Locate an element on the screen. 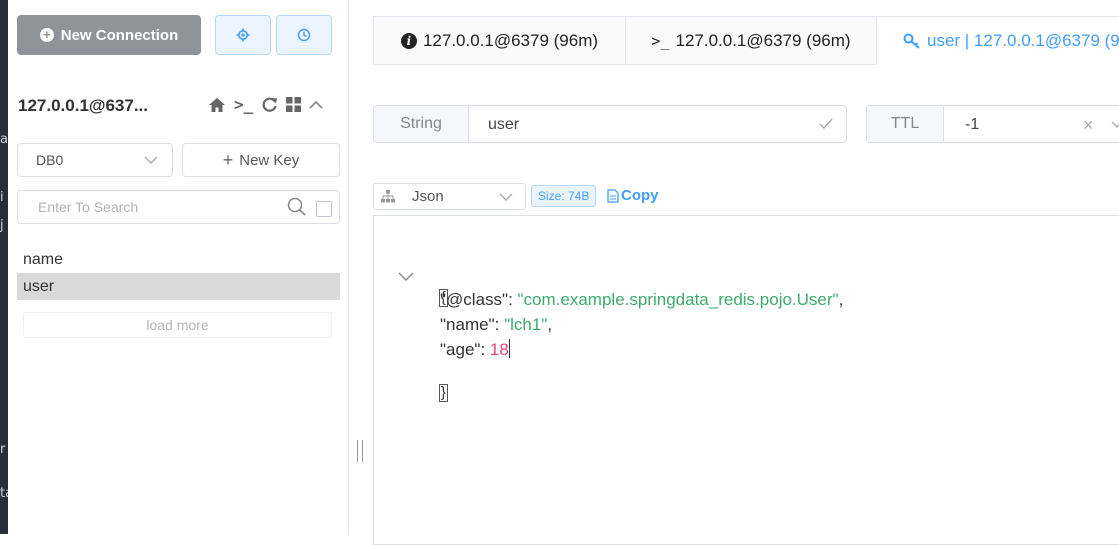 The height and width of the screenshot is (545, 1119). json-key: "@class" is located at coordinates (474, 299).